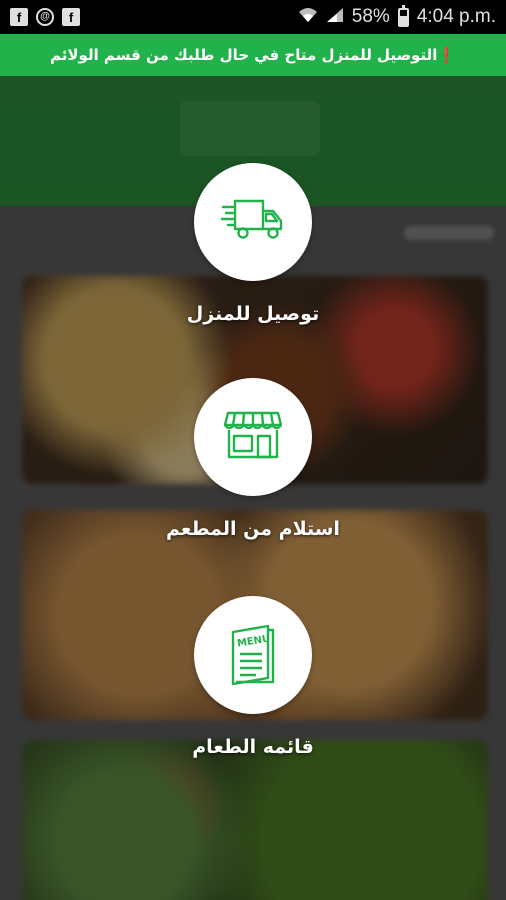 The height and width of the screenshot is (900, 506). I want to click on restaurant-pickup-label: استلام من المطعم, so click(253, 529).